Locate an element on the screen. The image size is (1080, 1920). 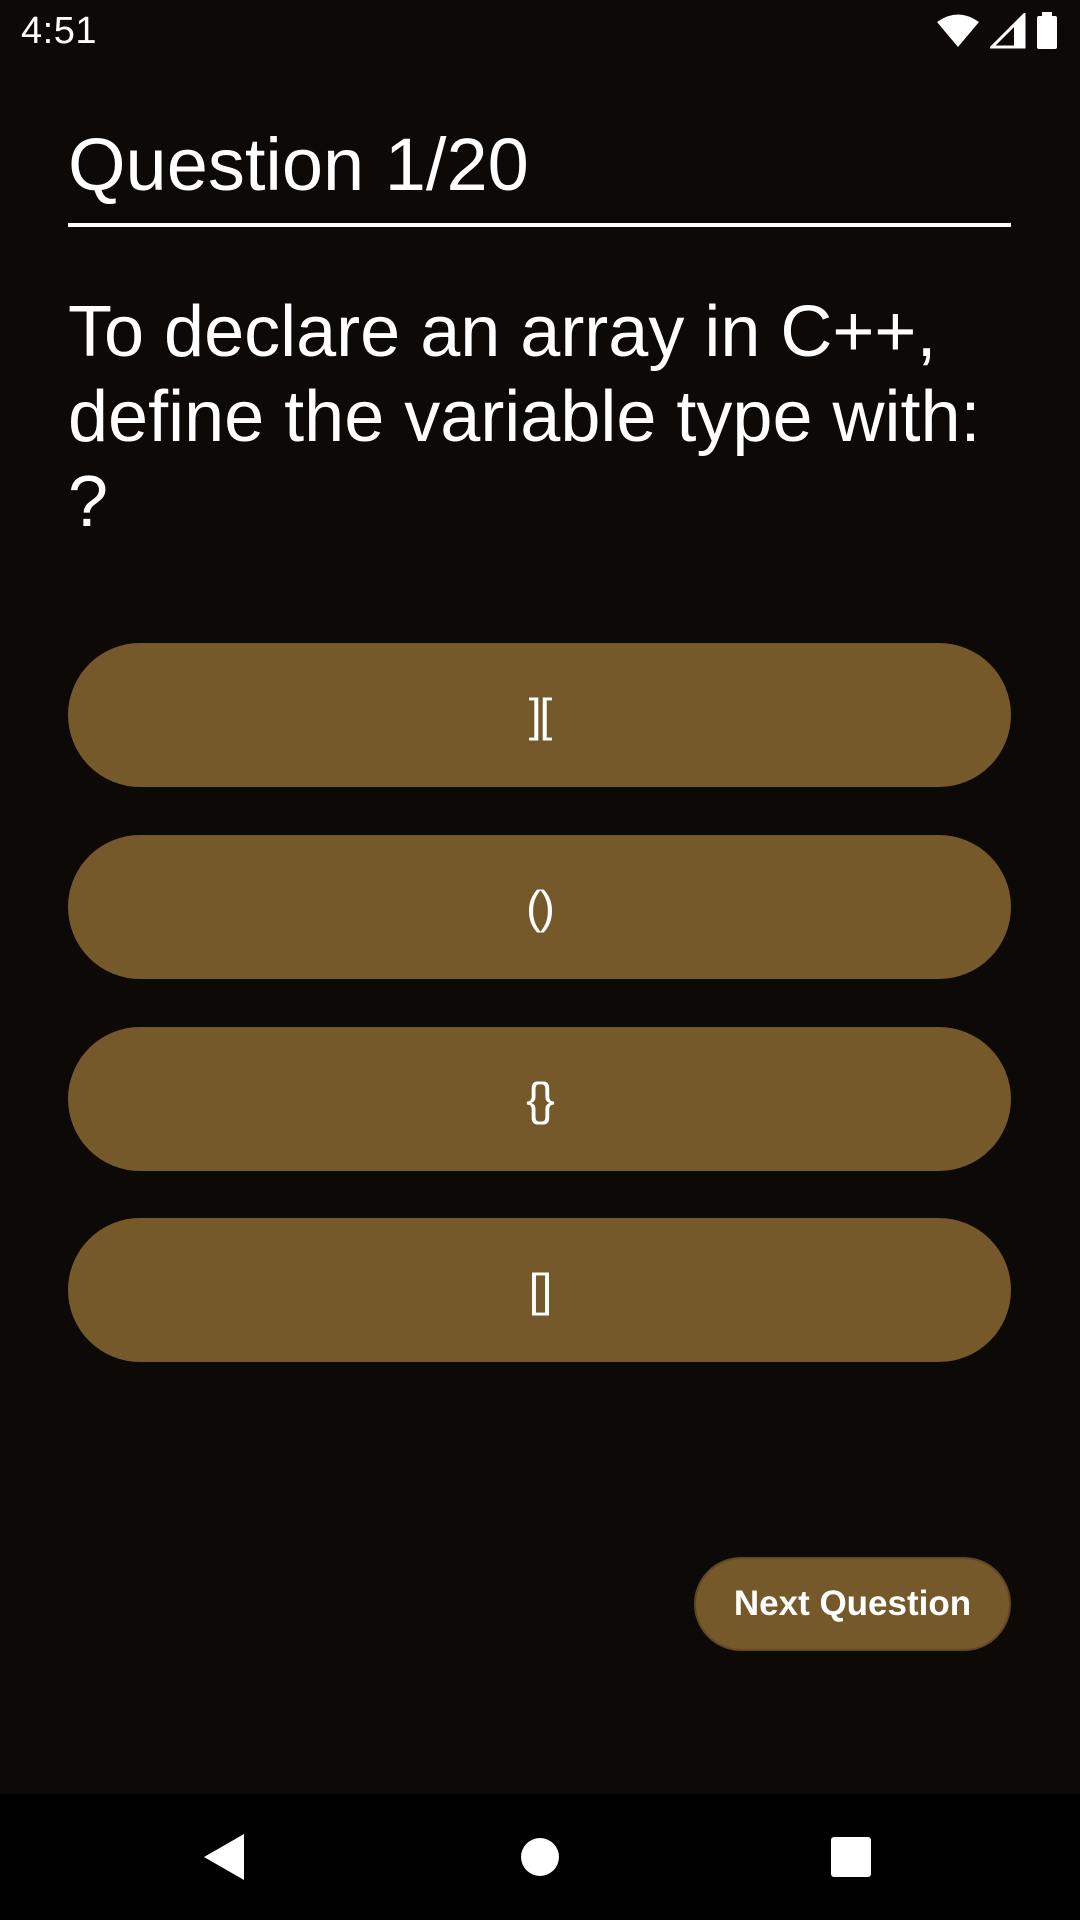
system-nav-bar is located at coordinates (540, 1857).